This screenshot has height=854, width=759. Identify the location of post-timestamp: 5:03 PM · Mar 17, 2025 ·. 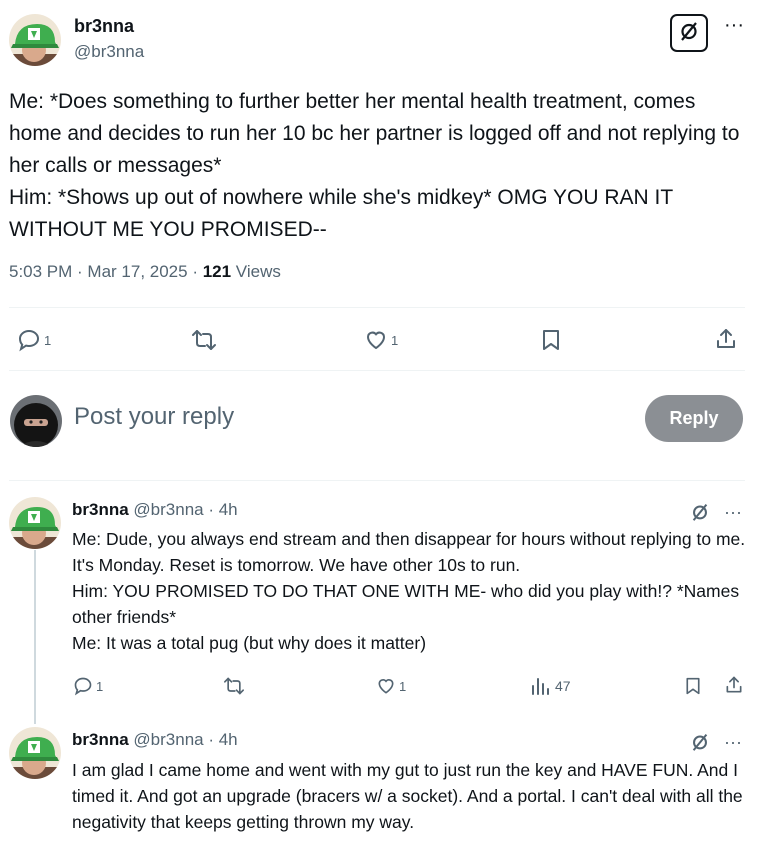
(106, 271).